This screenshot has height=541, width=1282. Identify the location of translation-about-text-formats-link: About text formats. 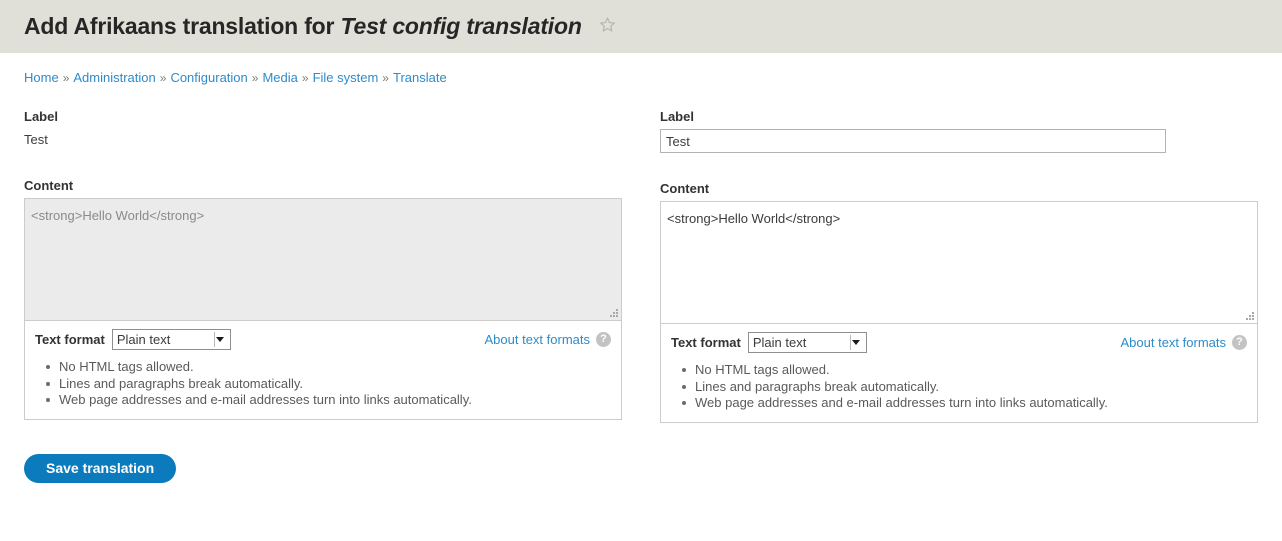
(1174, 342).